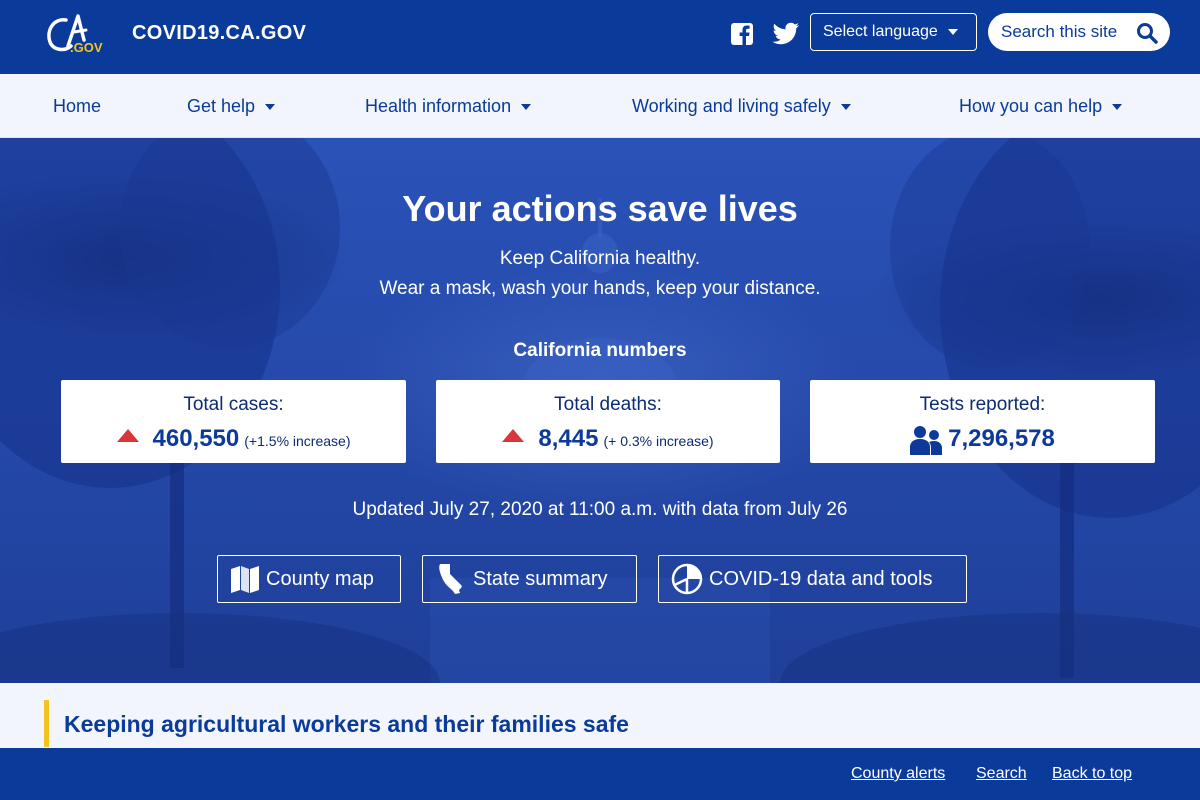 Image resolution: width=1200 pixels, height=800 pixels. I want to click on stat-label: Total deaths:, so click(608, 404).